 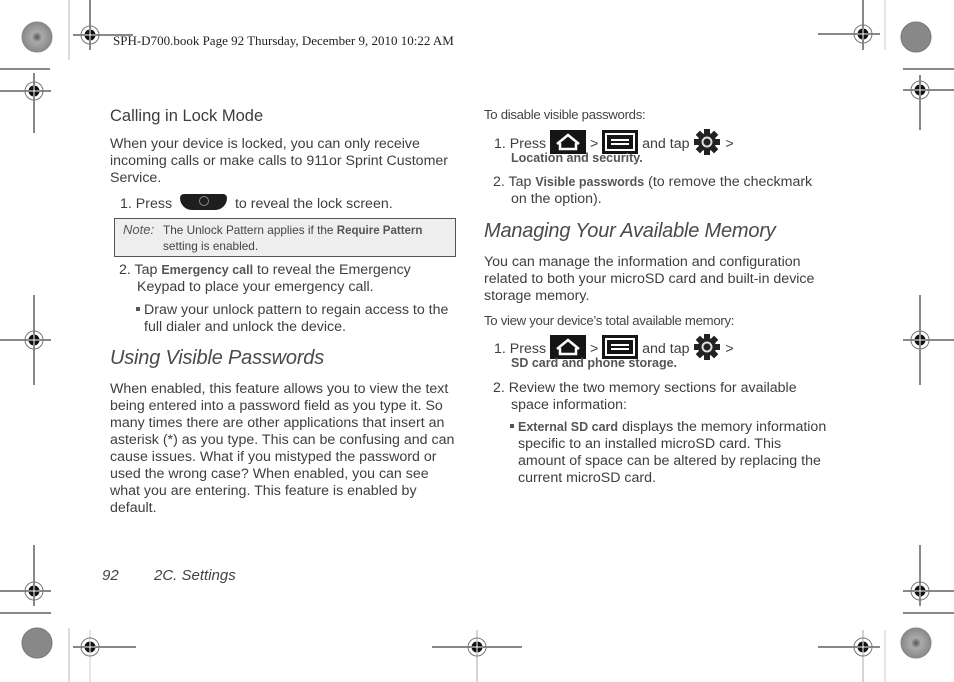 I want to click on disable-visible-intro: To disable visible passwords:, so click(x=565, y=114).